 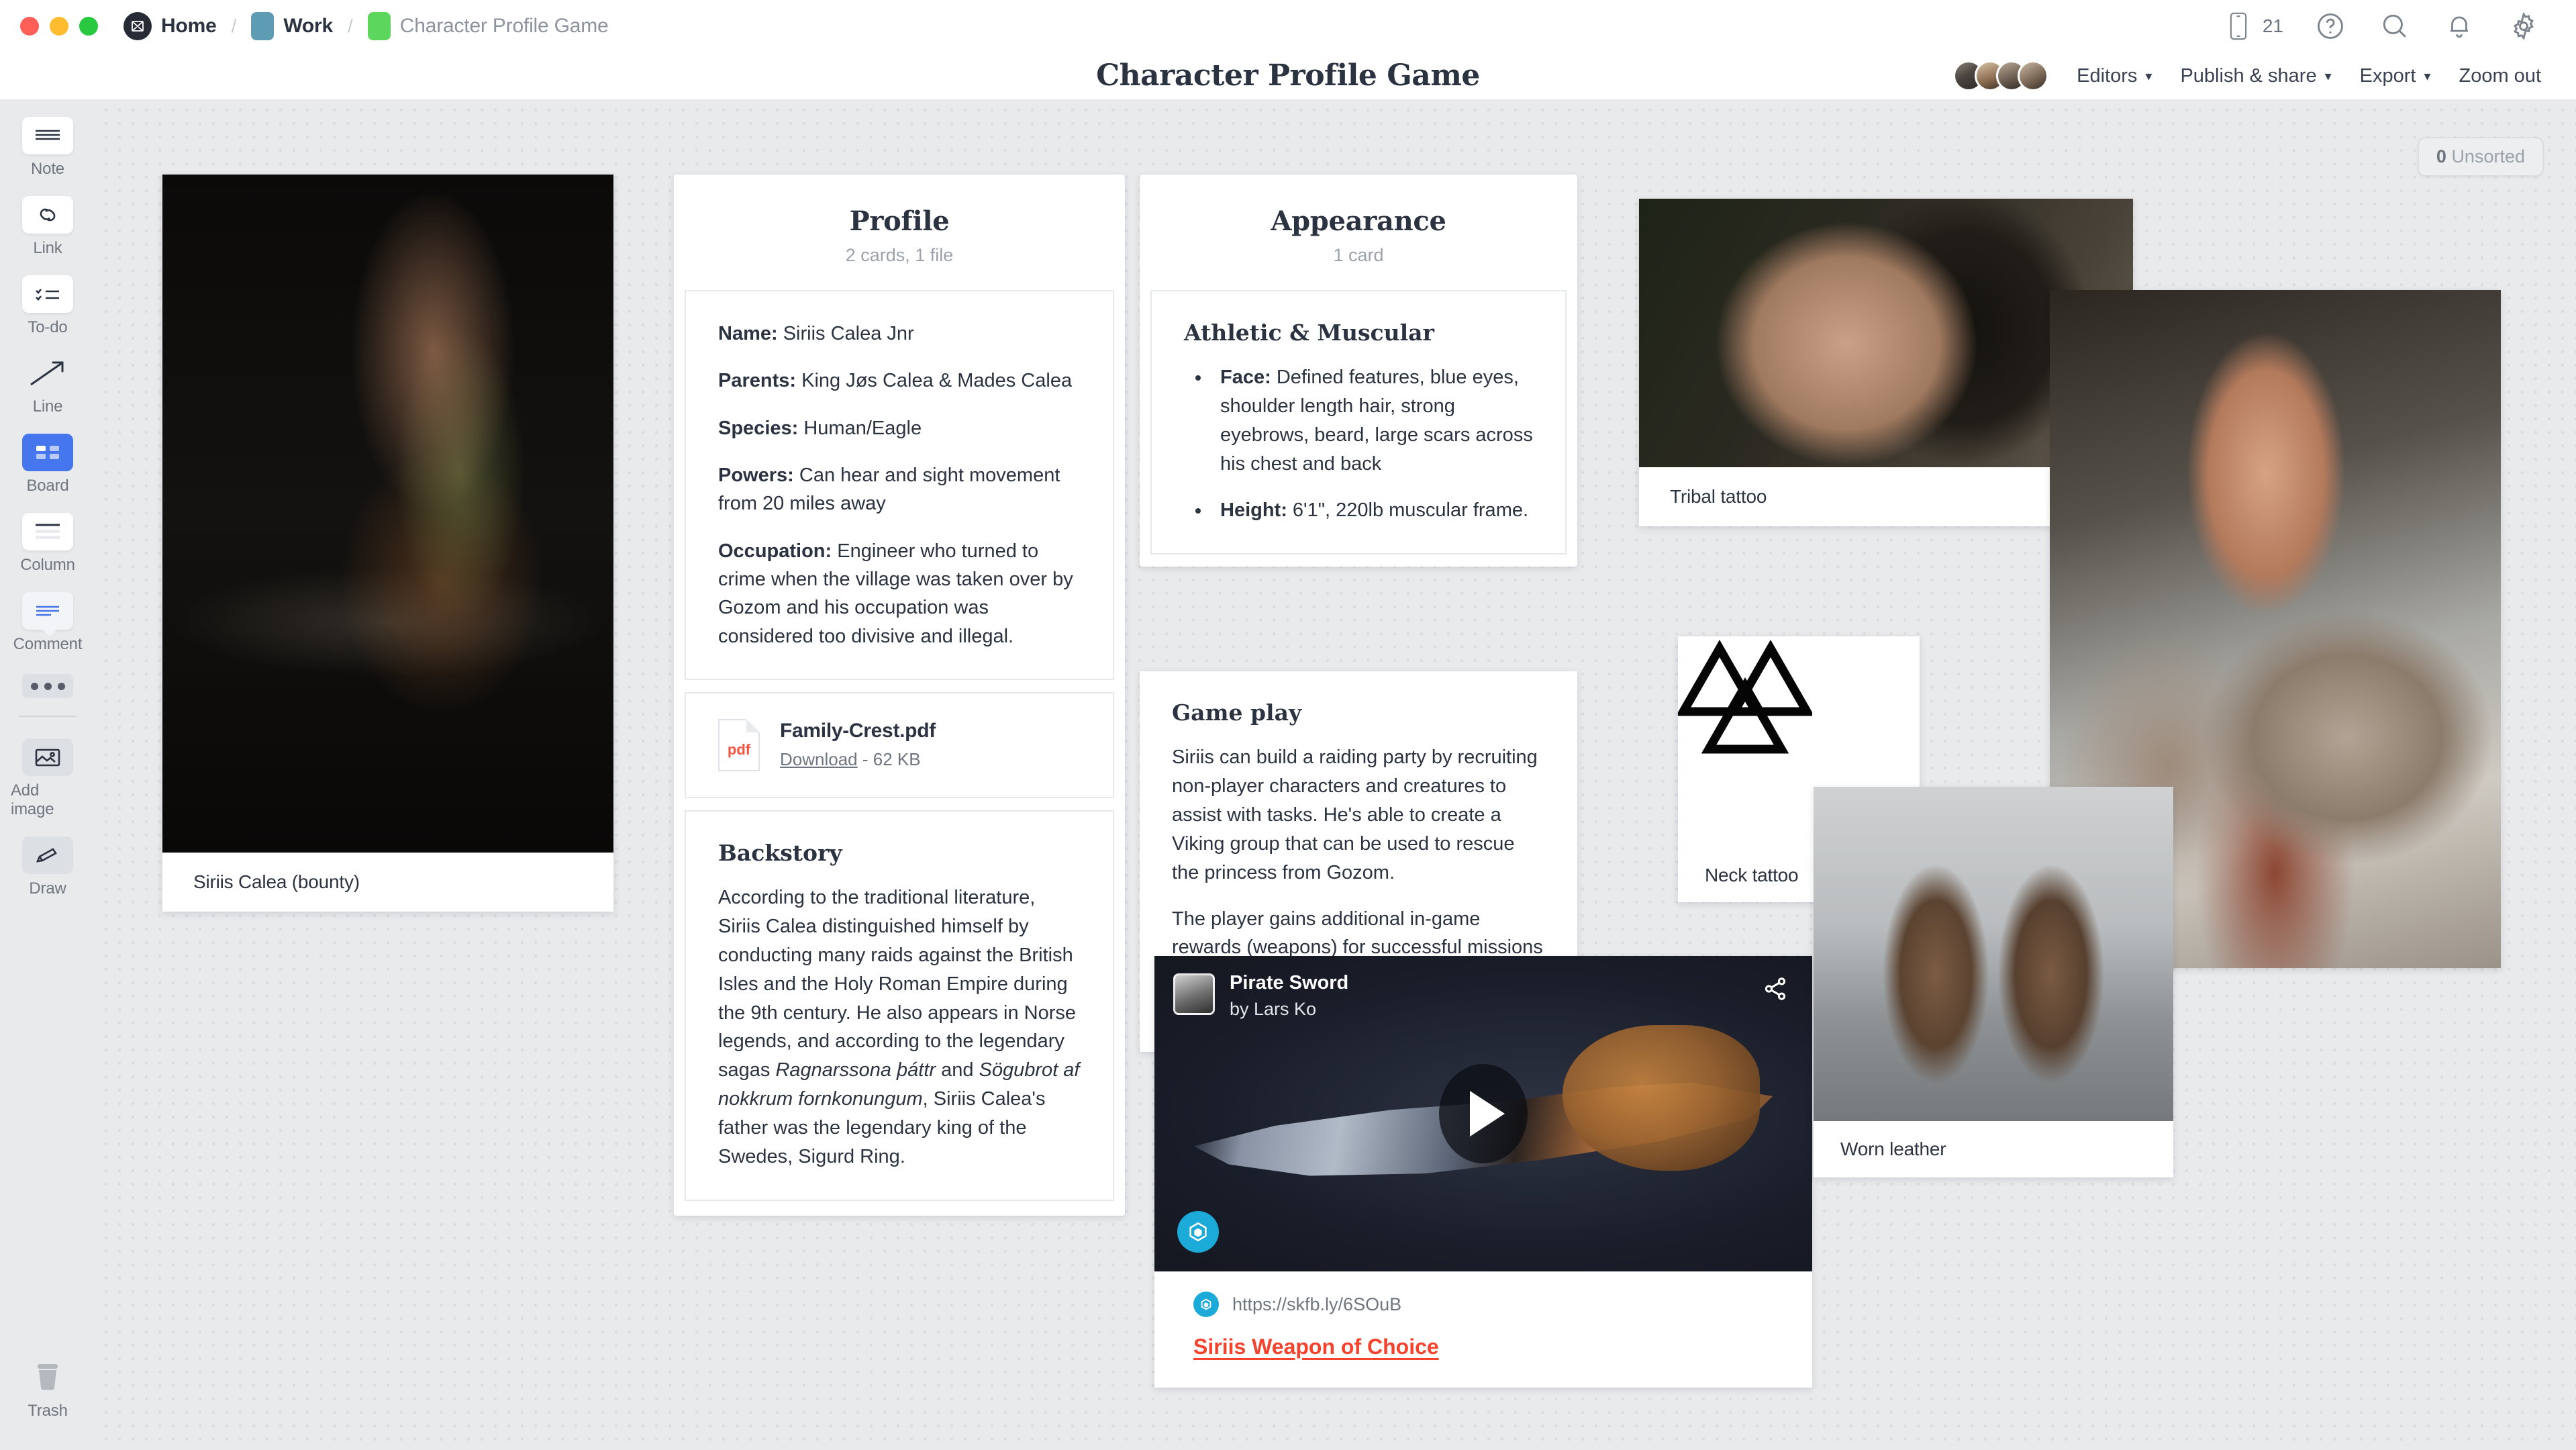 What do you see at coordinates (32, 799) in the screenshot?
I see `tool-add-image-label: Add image` at bounding box center [32, 799].